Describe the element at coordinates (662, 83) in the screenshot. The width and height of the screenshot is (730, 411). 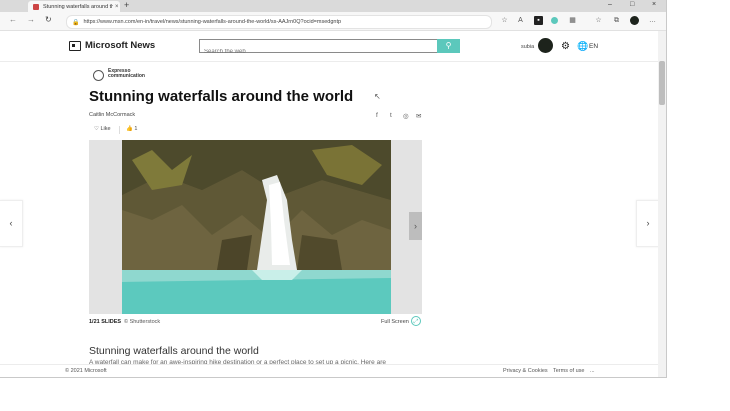
I see `scrollbar-thumb` at that location.